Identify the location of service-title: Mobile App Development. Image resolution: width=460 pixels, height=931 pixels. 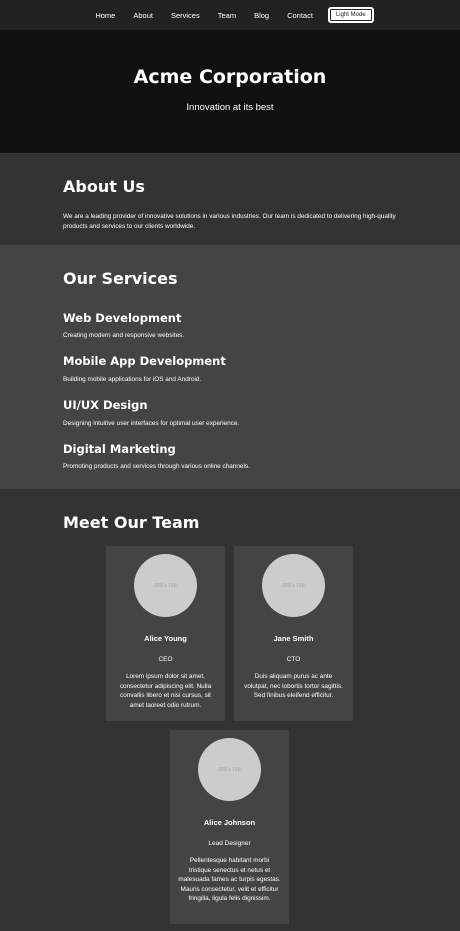
(144, 361).